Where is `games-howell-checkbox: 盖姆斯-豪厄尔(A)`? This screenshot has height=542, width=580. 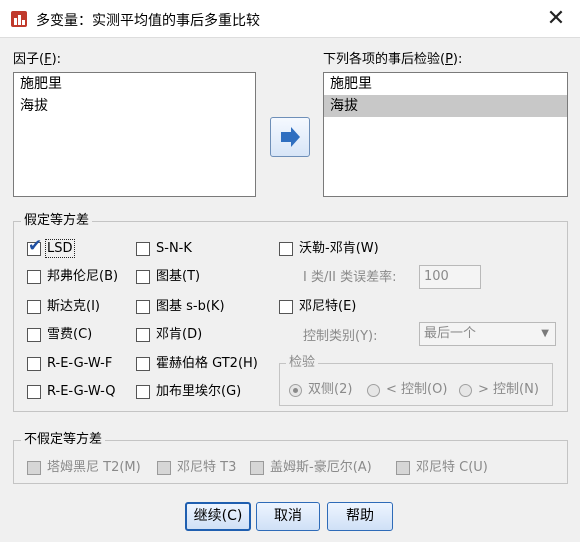
games-howell-checkbox: 盖姆斯-豪厄尔(A) is located at coordinates (311, 468).